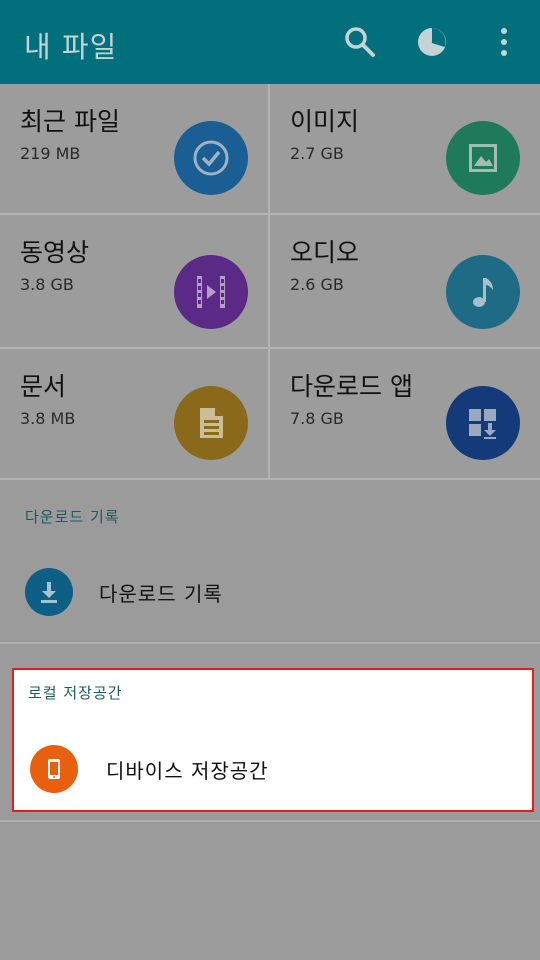 This screenshot has width=540, height=960. What do you see at coordinates (48, 418) in the screenshot?
I see `category-size: 3.8 MB` at bounding box center [48, 418].